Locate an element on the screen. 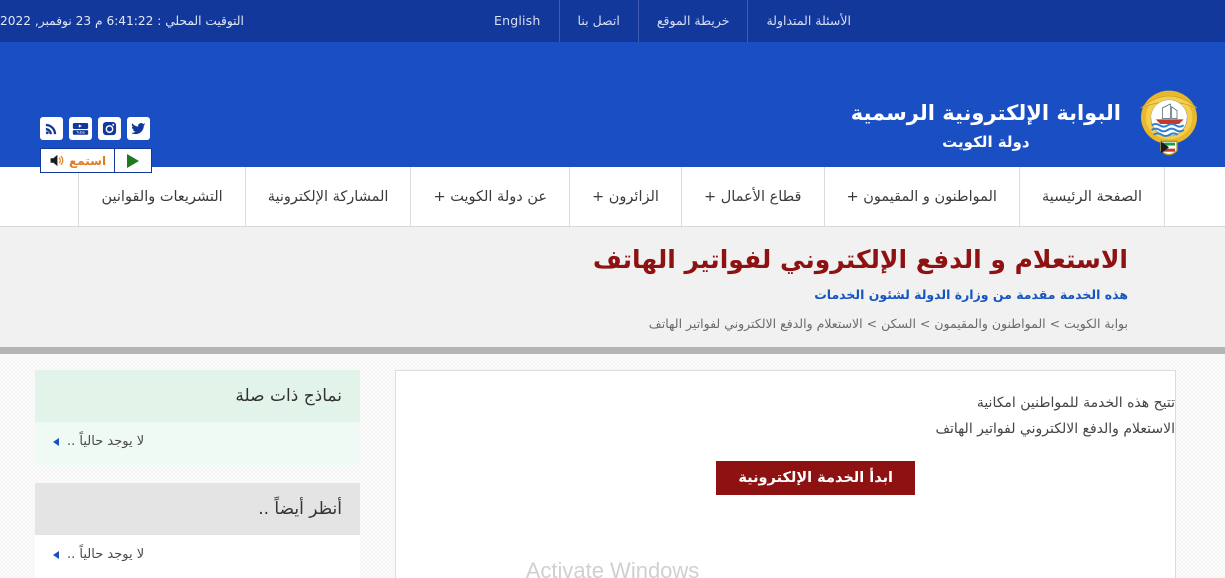 The height and width of the screenshot is (578, 1225). instagram-icon is located at coordinates (109, 128).